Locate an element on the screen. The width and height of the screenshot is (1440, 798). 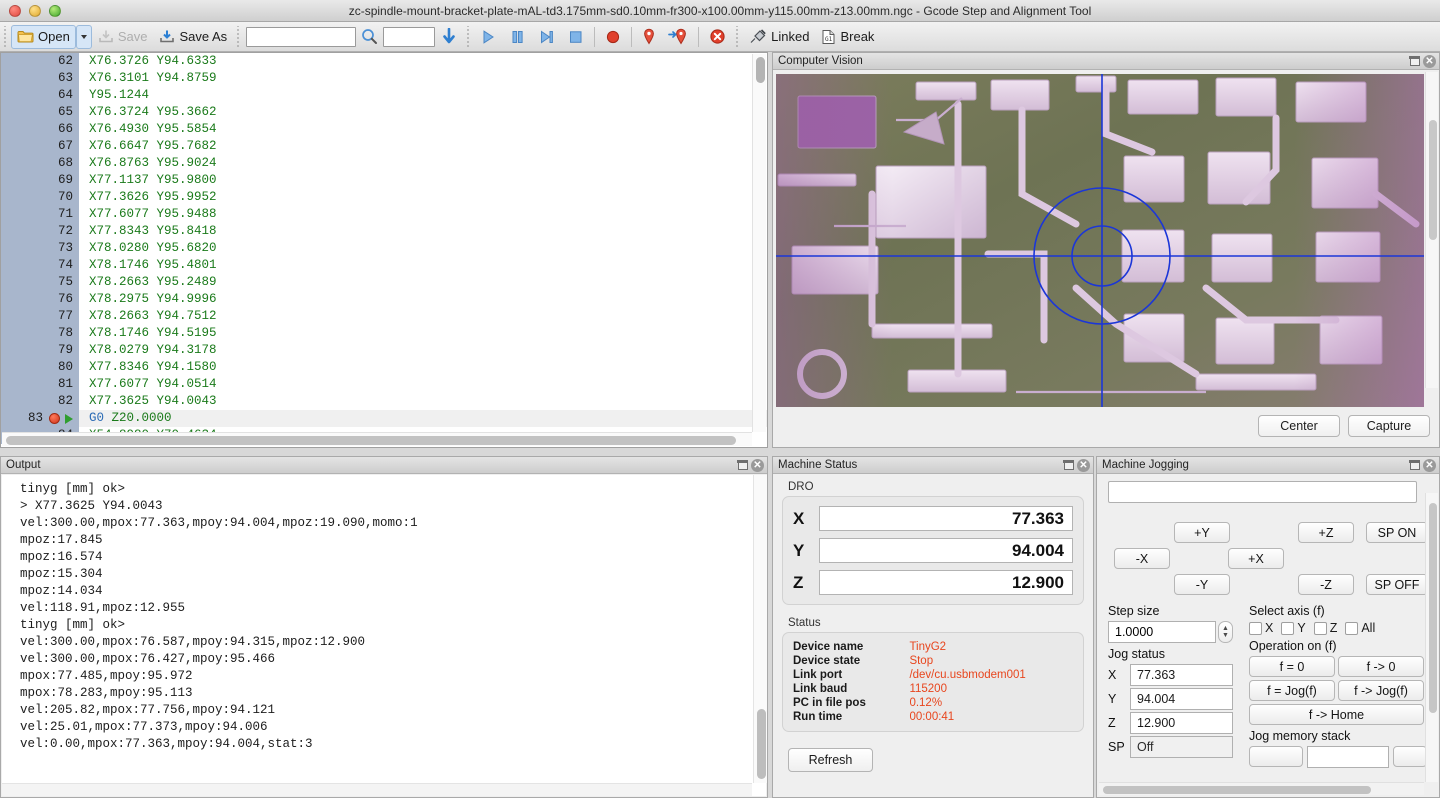
capture-button: Capture is located at coordinates (1389, 426).